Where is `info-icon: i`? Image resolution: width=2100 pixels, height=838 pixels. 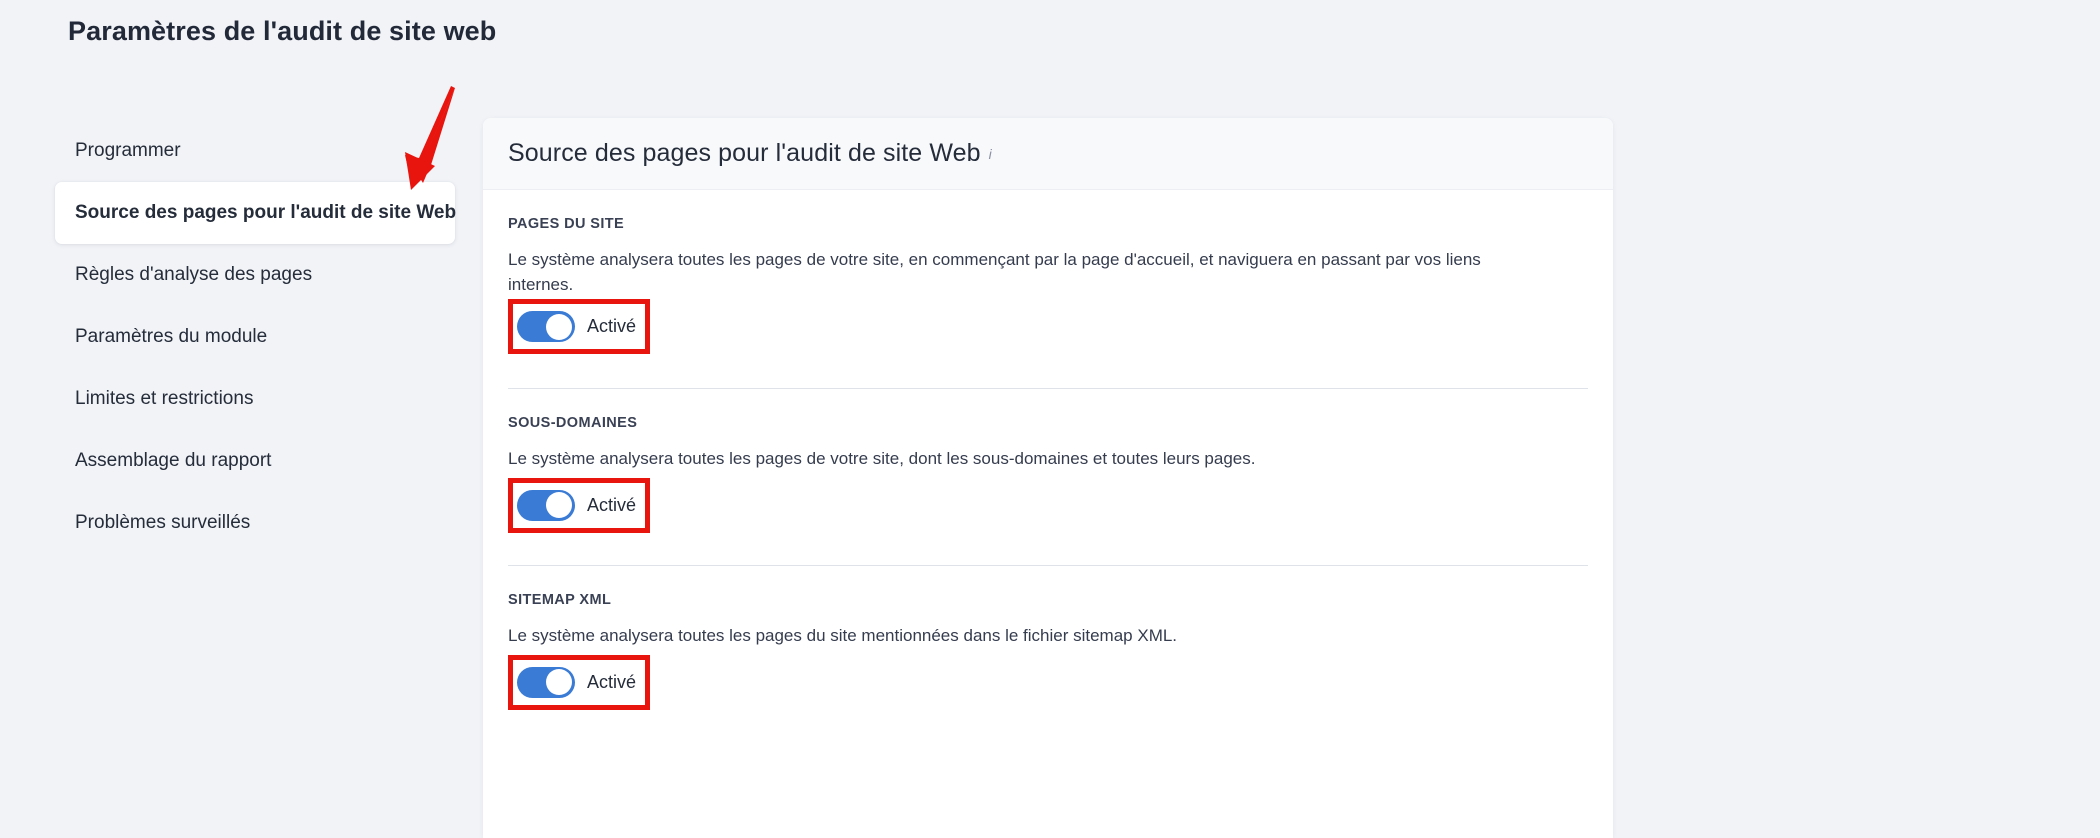
info-icon: i is located at coordinates (990, 154).